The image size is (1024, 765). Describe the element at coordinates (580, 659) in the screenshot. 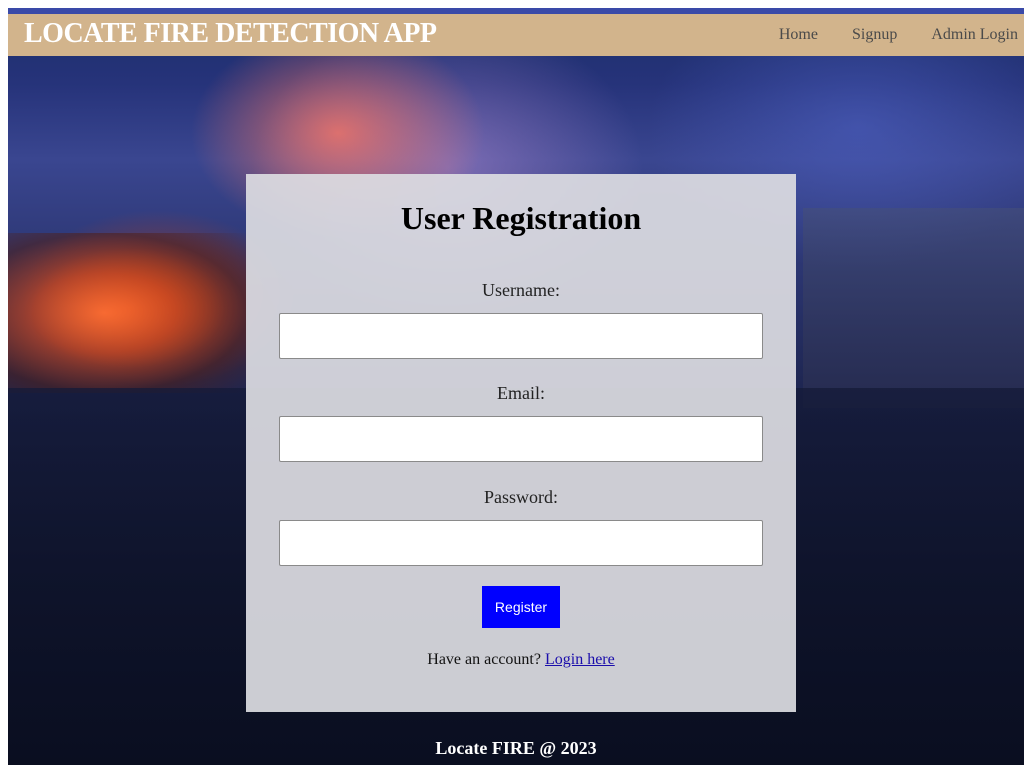

I see `login-here-link: Login here` at that location.